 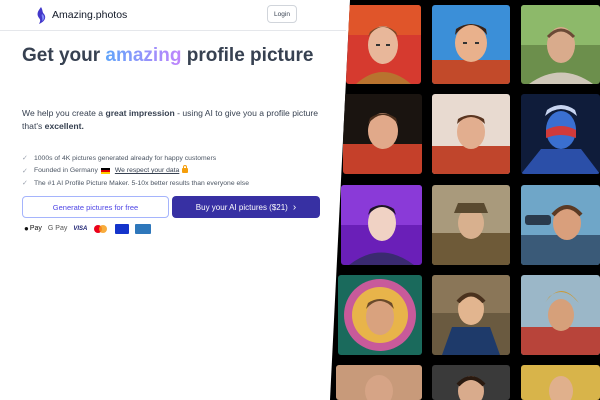 What do you see at coordinates (247, 55) in the screenshot?
I see `title-part-2: profile picture` at bounding box center [247, 55].